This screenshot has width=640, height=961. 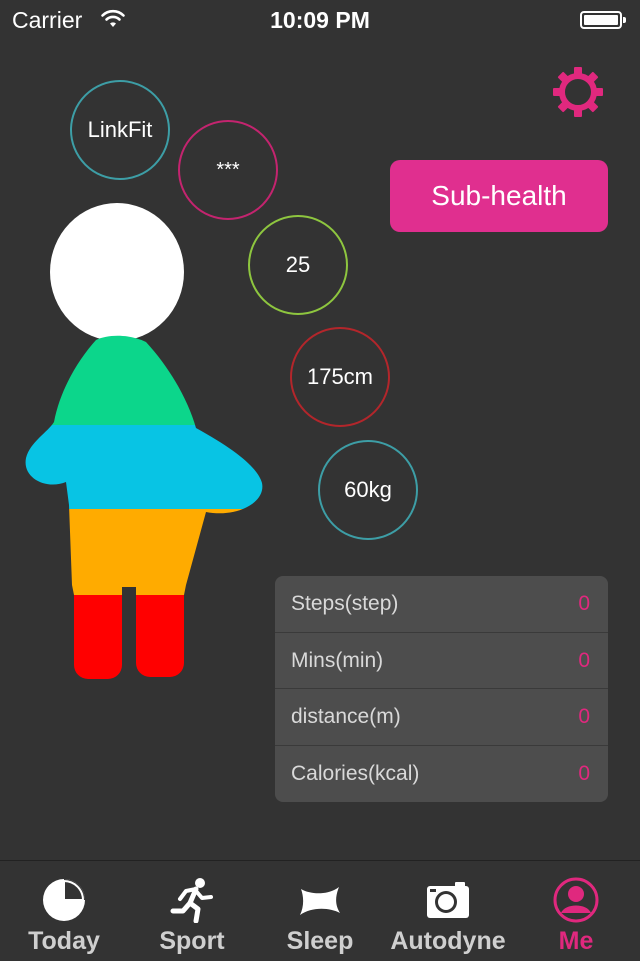 What do you see at coordinates (228, 169) in the screenshot?
I see `profile-password: ***` at bounding box center [228, 169].